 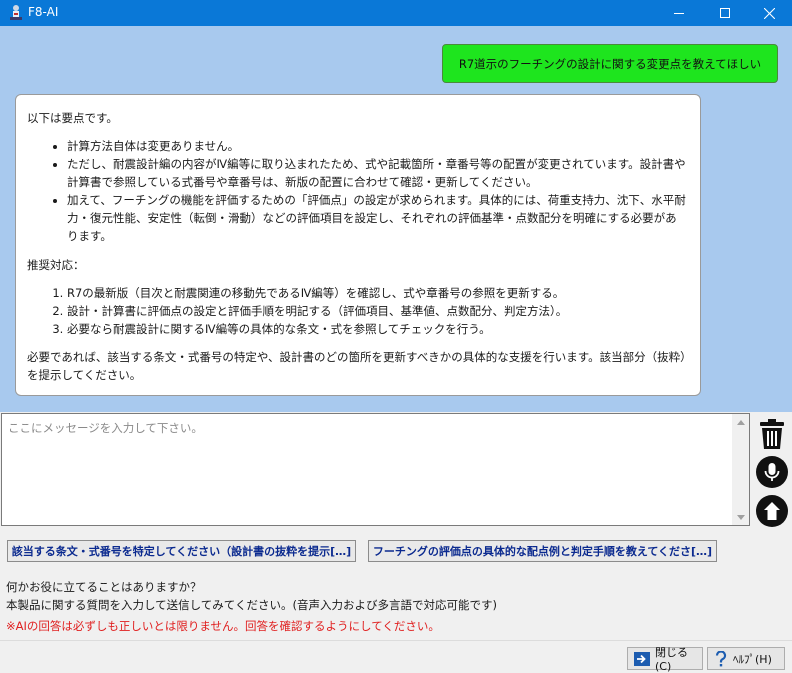 I want to click on send-arrow-icon, so click(x=772, y=513).